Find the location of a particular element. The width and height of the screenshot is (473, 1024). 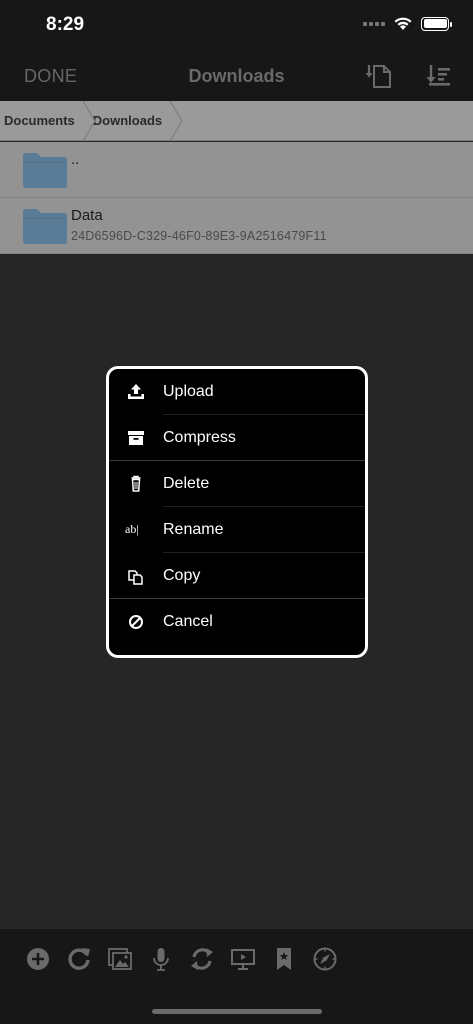

compass-icon is located at coordinates (325, 959).